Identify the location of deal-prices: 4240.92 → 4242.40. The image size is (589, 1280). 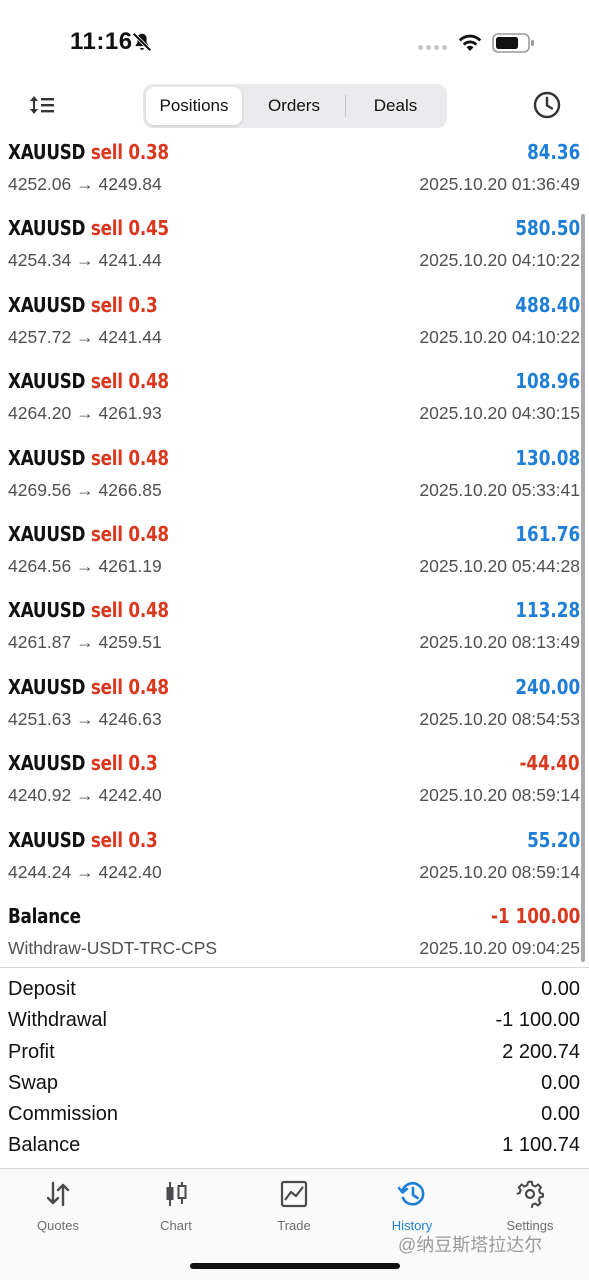
(85, 795).